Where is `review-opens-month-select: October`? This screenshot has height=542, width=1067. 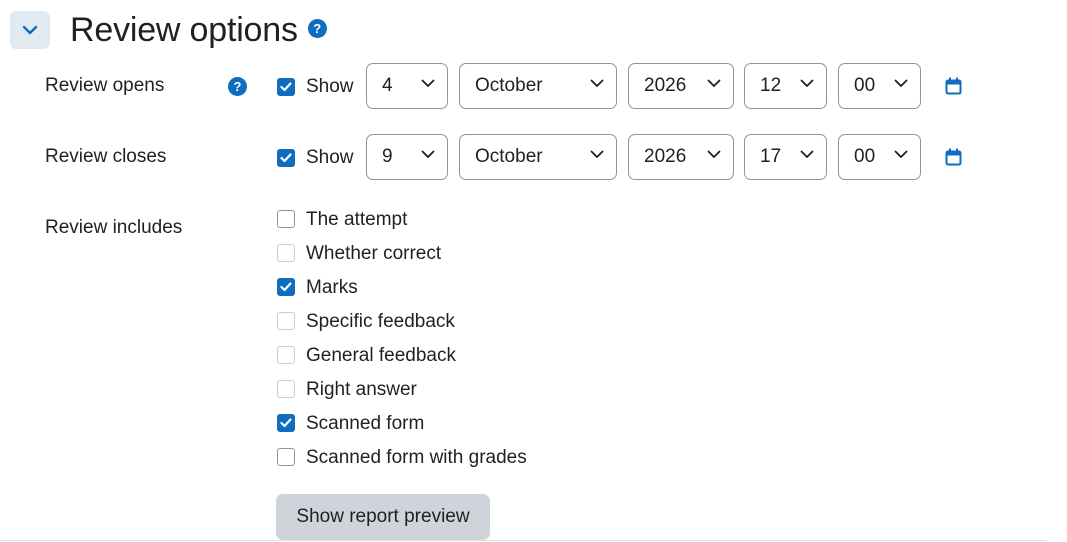 review-opens-month-select: October is located at coordinates (538, 86).